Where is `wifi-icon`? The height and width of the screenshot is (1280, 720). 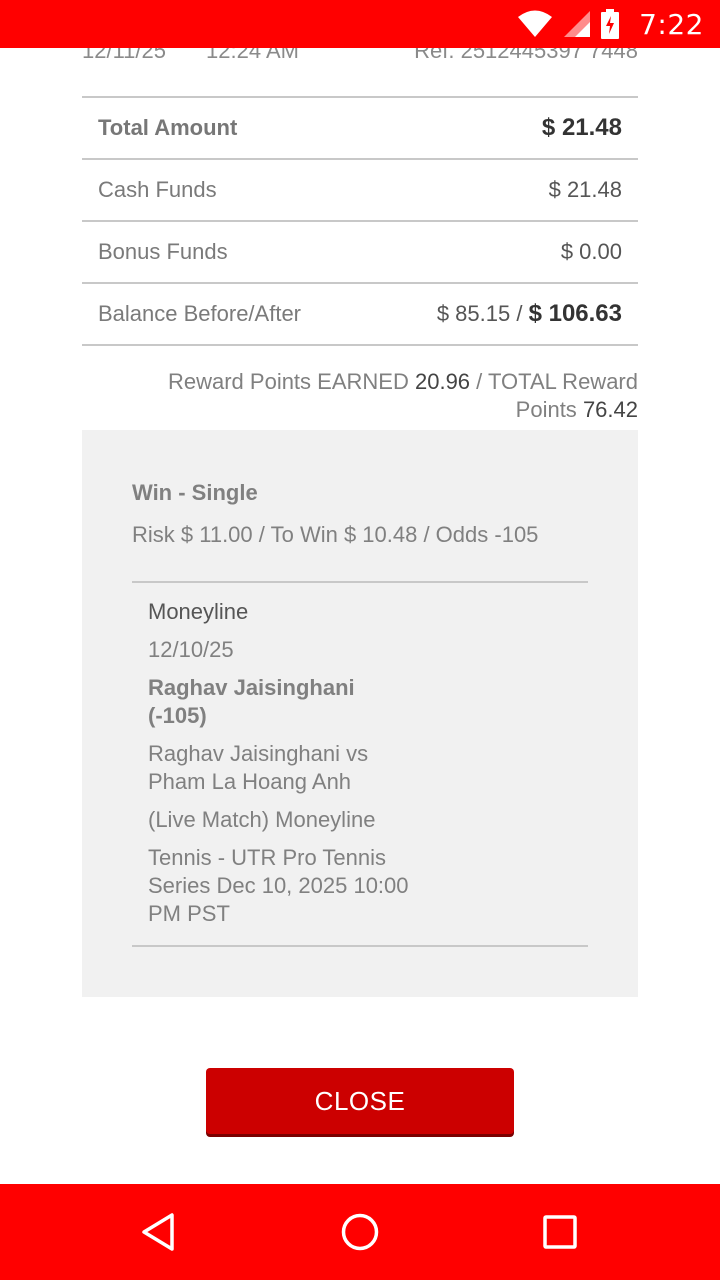
wifi-icon is located at coordinates (535, 23).